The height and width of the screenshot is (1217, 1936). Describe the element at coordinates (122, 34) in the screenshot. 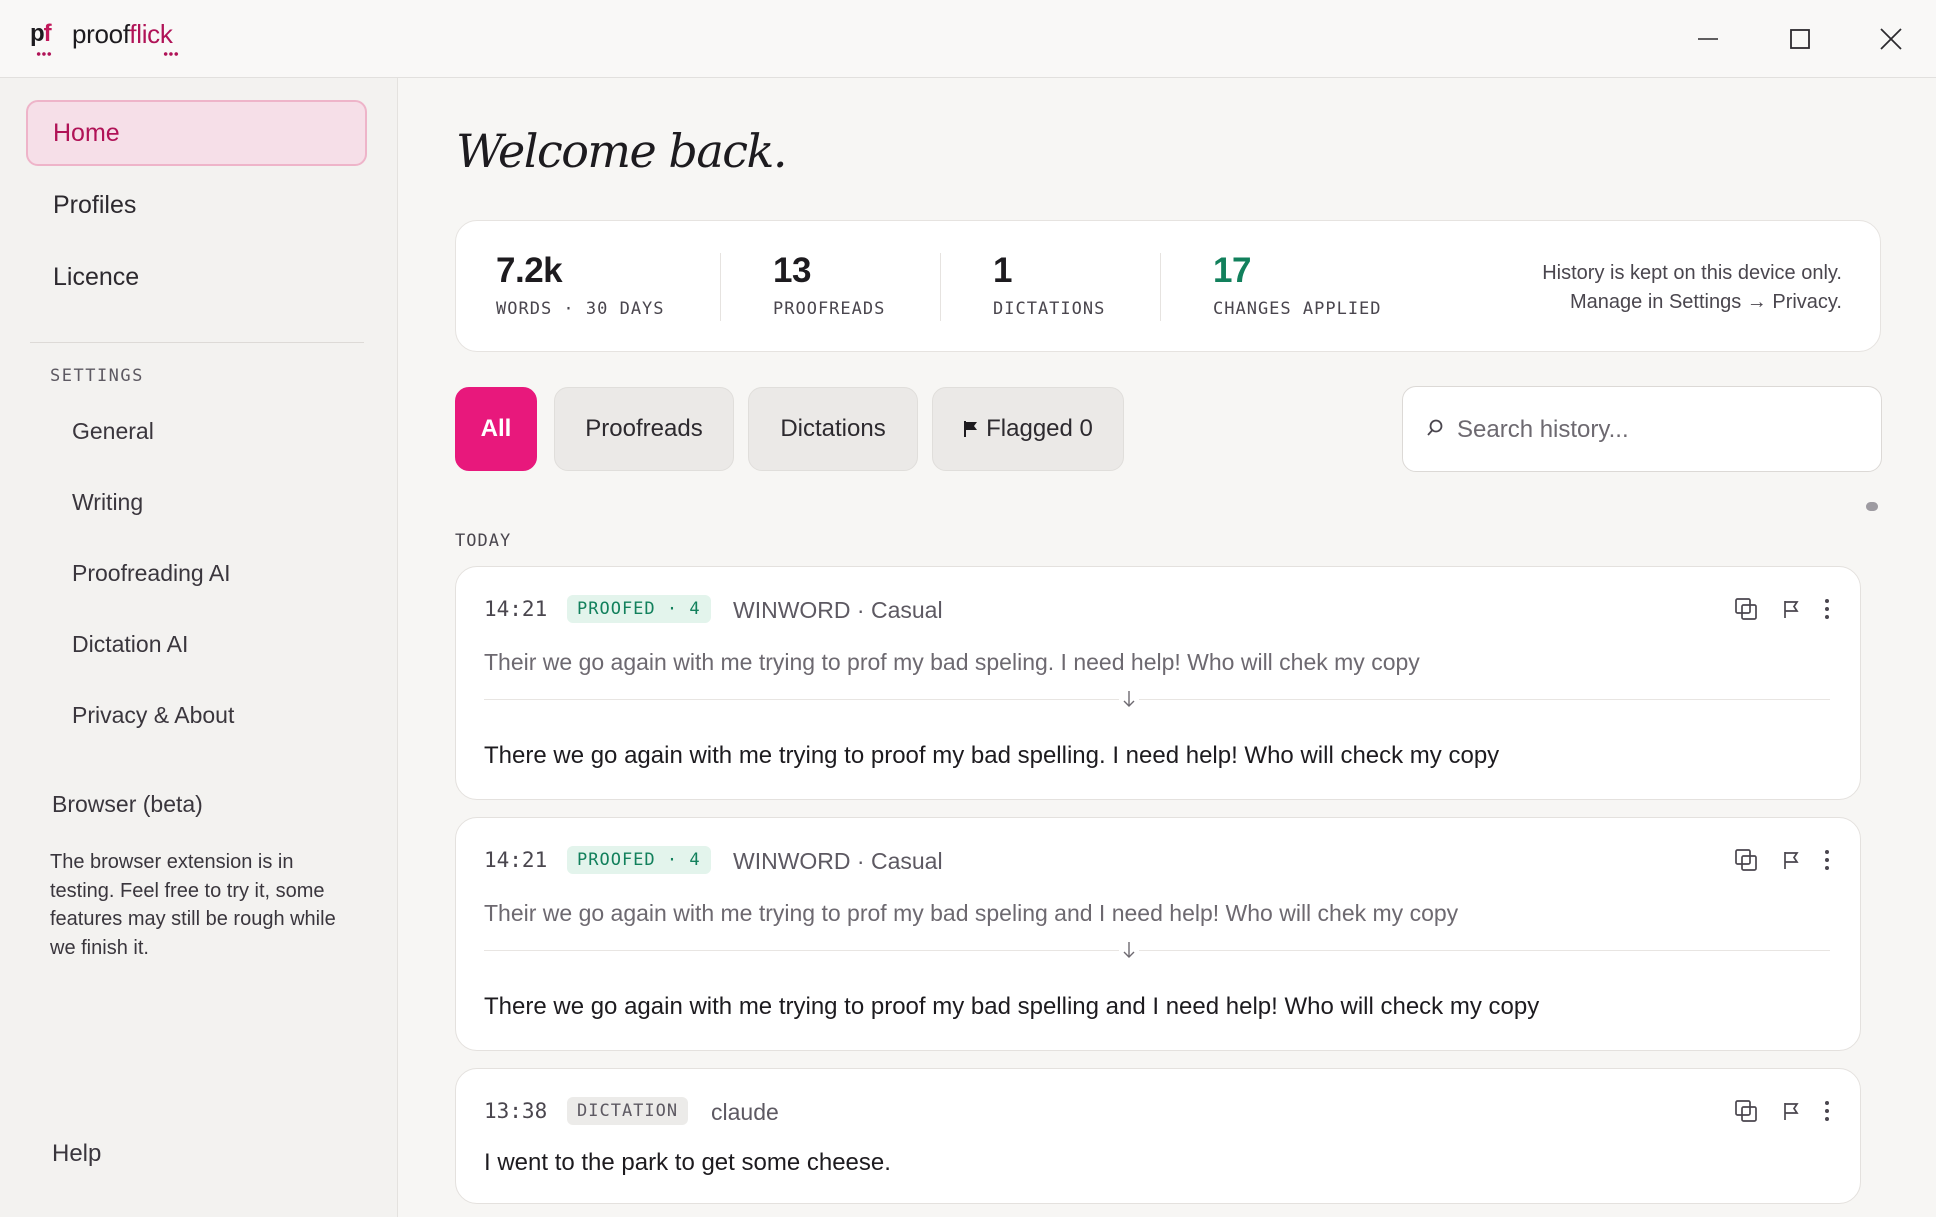

I see `app-name: proofflick` at that location.